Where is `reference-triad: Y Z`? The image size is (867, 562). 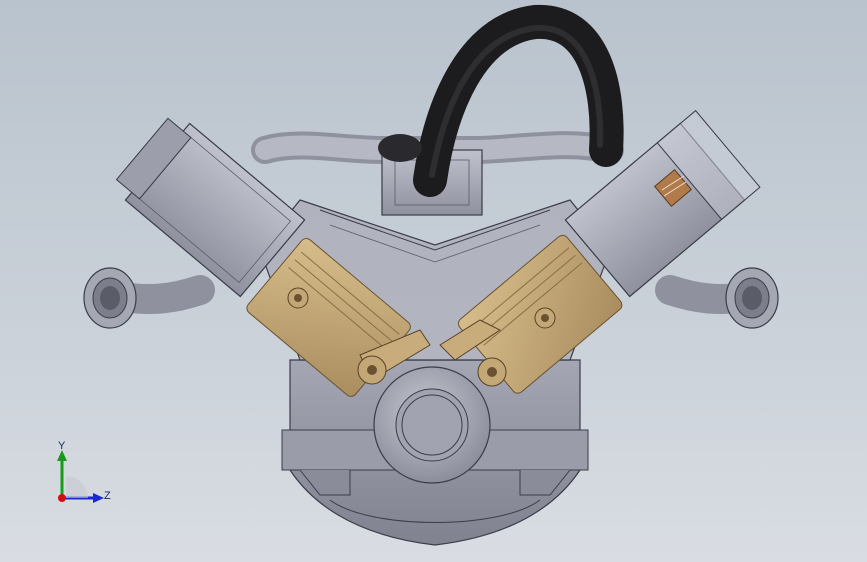 reference-triad: Y Z is located at coordinates (83, 475).